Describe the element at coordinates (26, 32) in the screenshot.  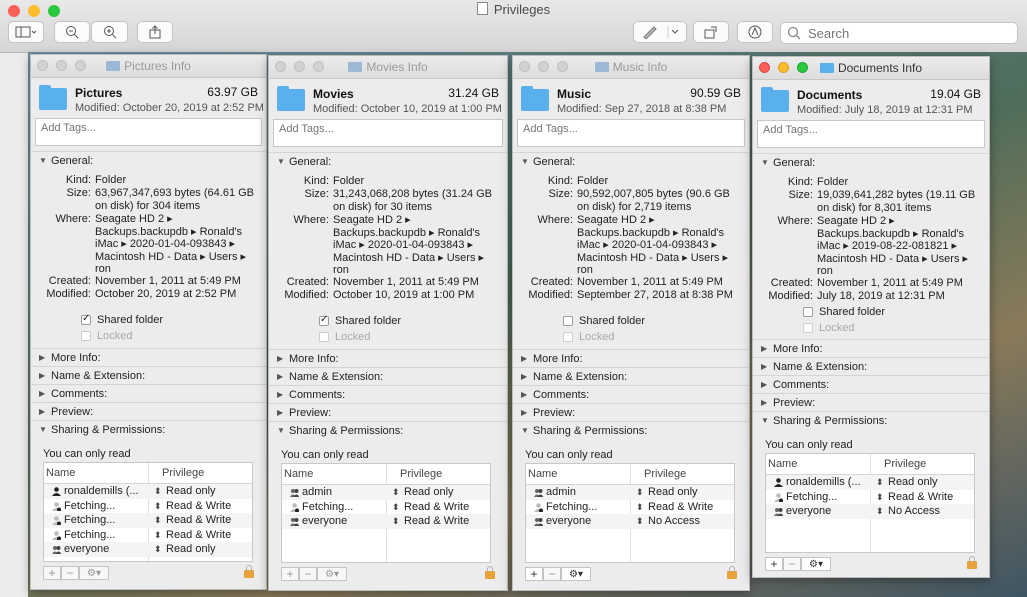
I see `sidebar-button` at that location.